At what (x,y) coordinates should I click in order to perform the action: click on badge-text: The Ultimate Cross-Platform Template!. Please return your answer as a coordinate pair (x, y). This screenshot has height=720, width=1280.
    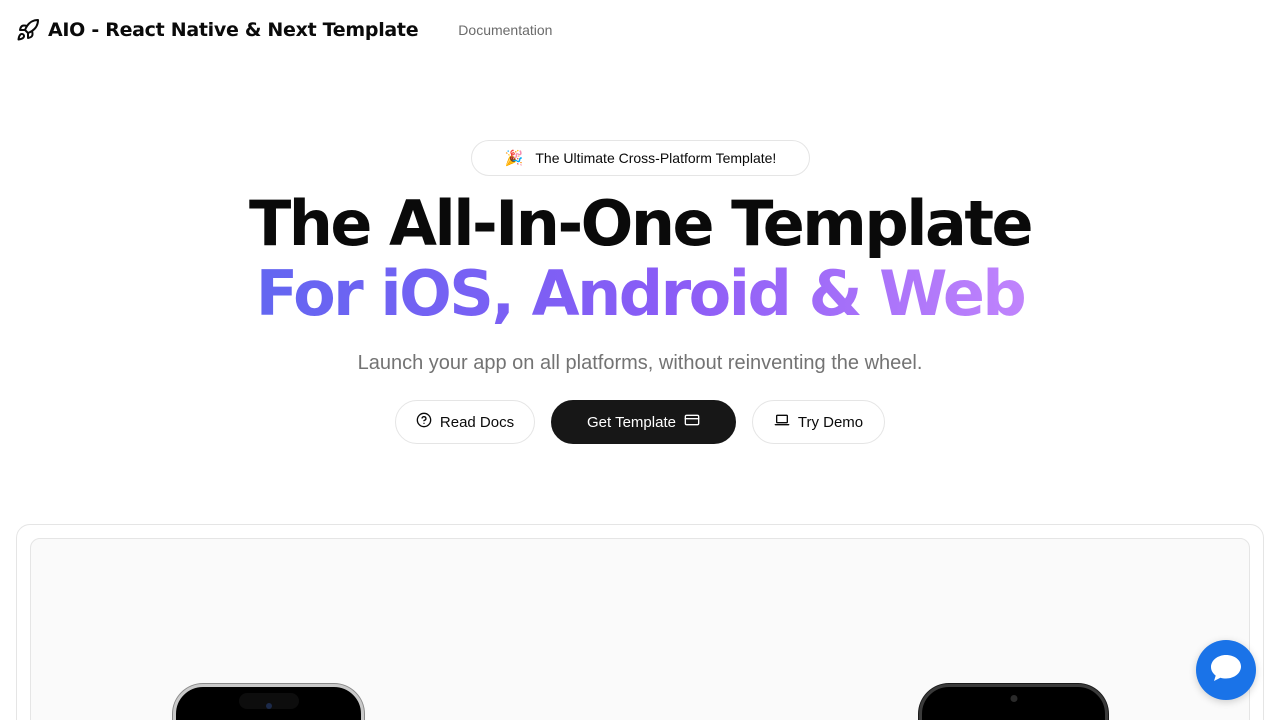
    Looking at the image, I should click on (656, 158).